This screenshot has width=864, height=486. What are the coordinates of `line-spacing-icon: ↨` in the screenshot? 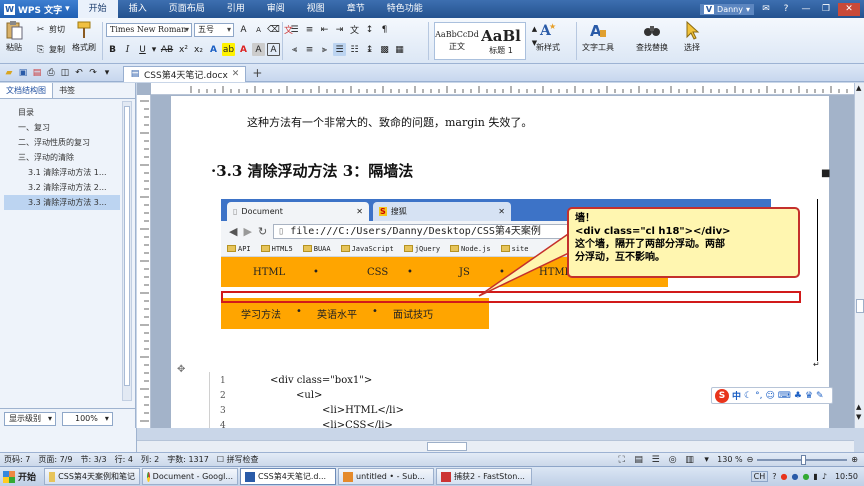 It's located at (369, 49).